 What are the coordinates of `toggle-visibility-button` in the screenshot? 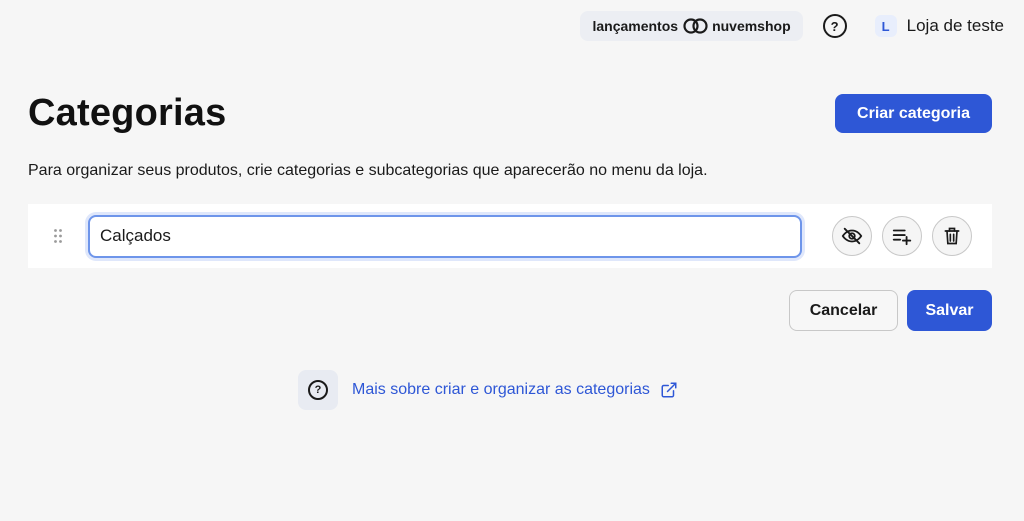 It's located at (852, 236).